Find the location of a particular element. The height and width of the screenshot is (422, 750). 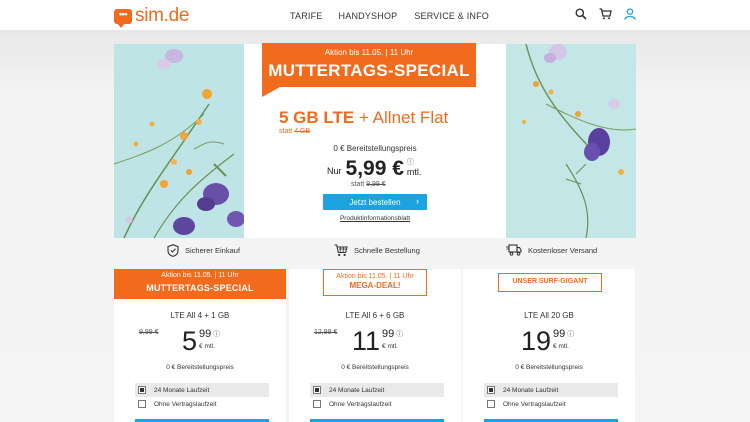

trust-label-secure: Sicherer Einkauf is located at coordinates (213, 250).